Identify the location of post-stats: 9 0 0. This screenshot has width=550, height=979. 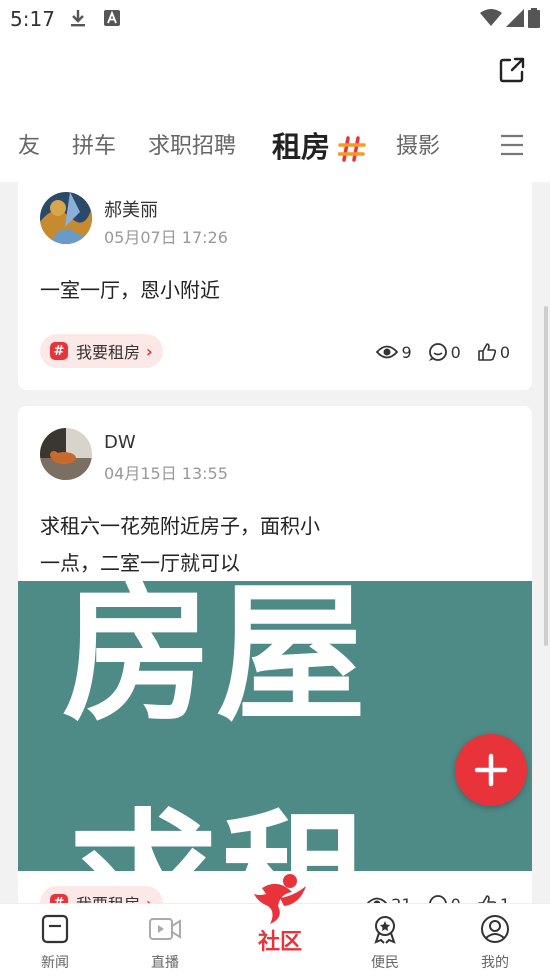
(443, 352).